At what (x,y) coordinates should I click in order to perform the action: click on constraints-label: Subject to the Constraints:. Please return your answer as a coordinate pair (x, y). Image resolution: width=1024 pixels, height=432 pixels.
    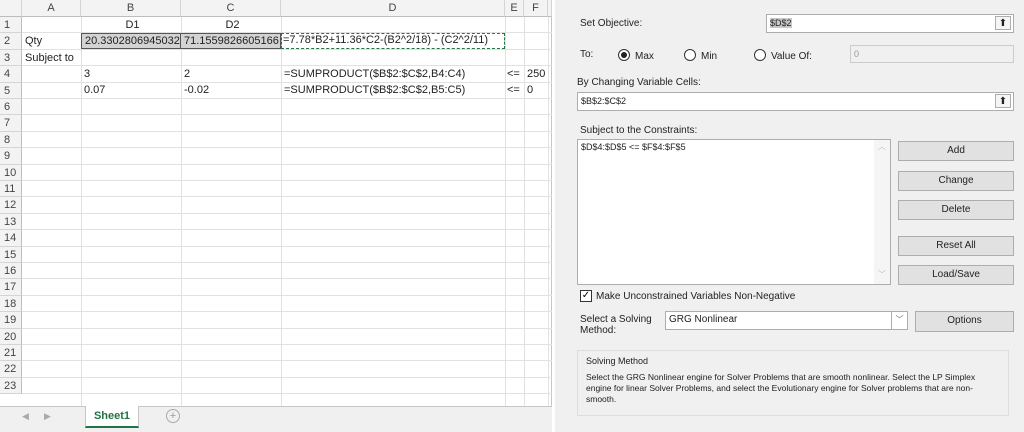
    Looking at the image, I should click on (639, 130).